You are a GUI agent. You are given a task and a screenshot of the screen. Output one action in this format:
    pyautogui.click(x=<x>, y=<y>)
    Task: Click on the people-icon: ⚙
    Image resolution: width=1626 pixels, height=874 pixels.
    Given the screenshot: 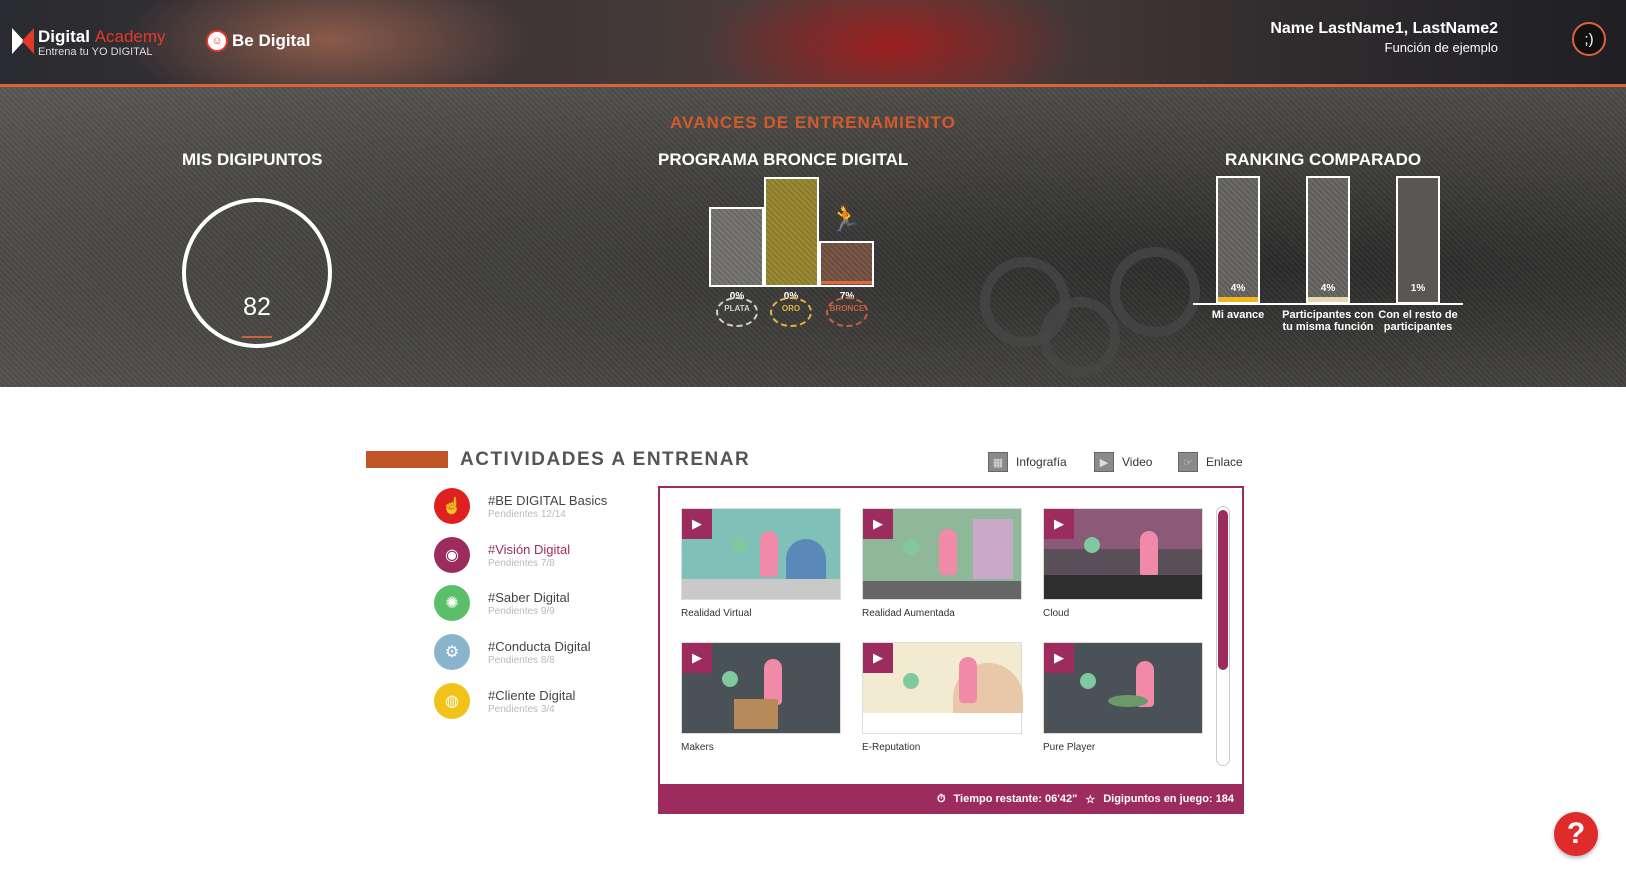 What is the action you would take?
    pyautogui.click(x=452, y=652)
    